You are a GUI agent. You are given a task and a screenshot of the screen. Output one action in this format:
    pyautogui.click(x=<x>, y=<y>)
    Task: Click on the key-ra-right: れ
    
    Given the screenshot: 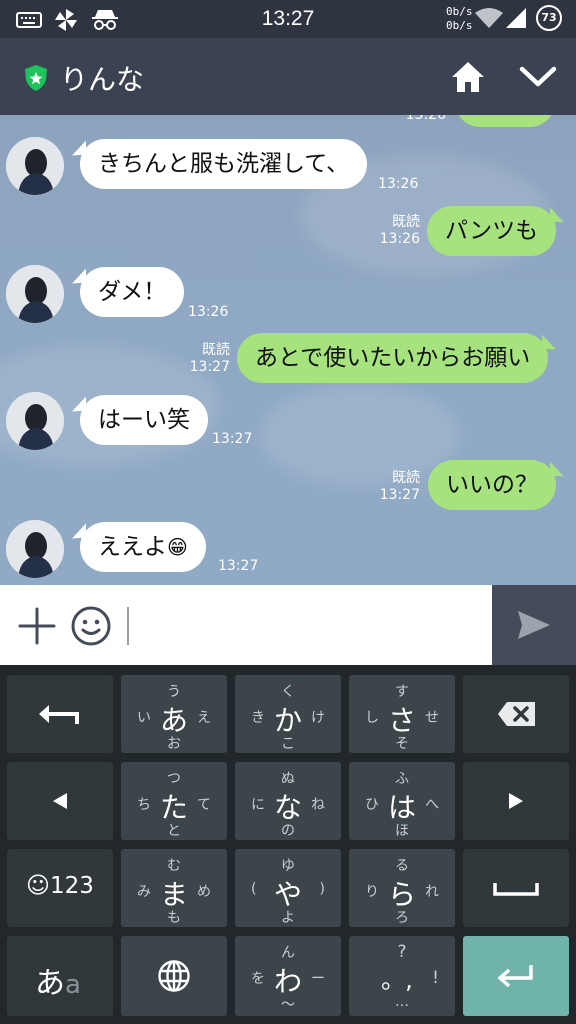 What is the action you would take?
    pyautogui.click(x=432, y=892)
    